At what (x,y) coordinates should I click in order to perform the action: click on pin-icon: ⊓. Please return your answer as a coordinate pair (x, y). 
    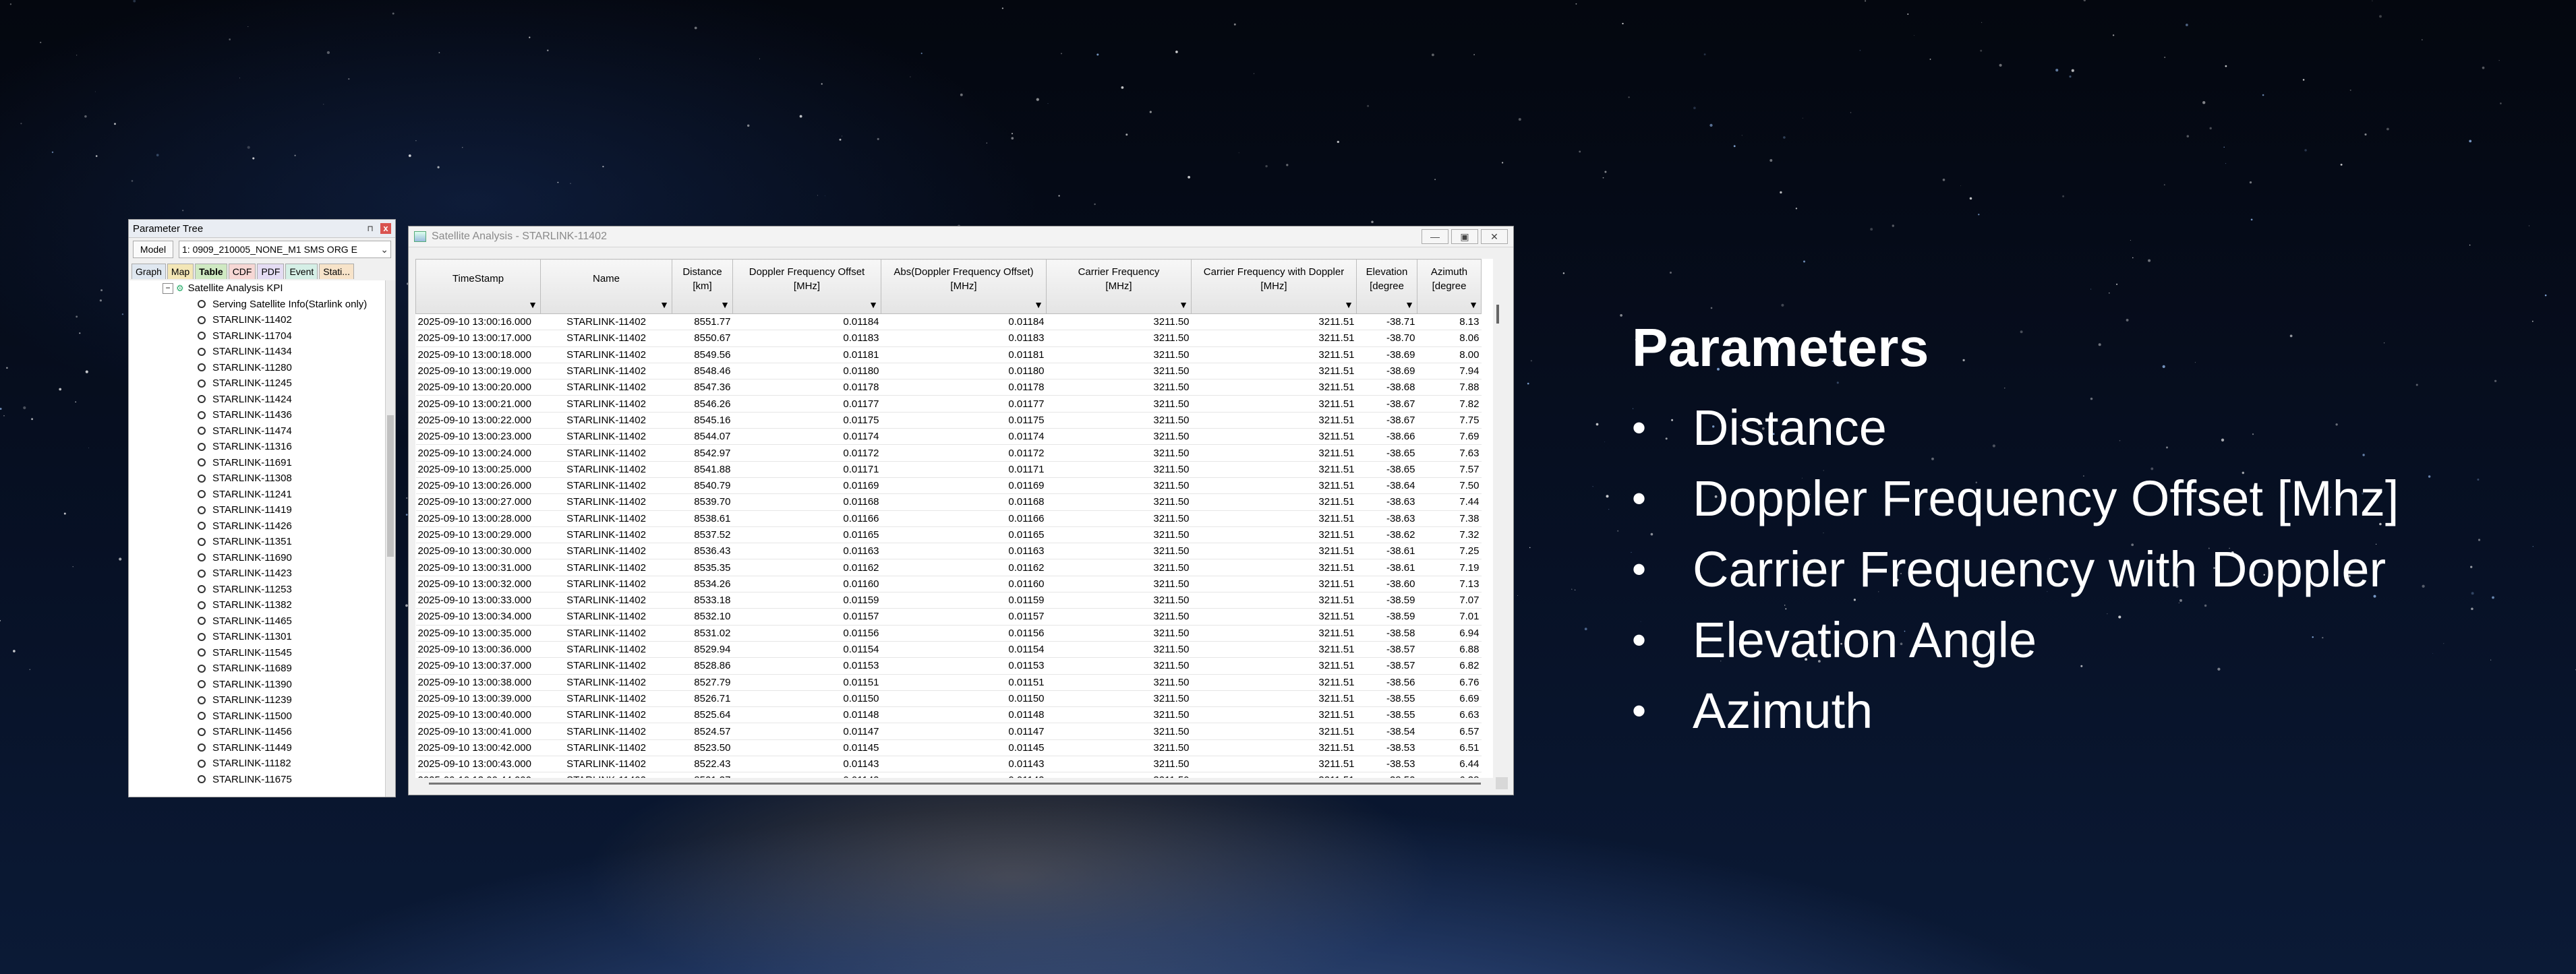
    Looking at the image, I should click on (370, 228).